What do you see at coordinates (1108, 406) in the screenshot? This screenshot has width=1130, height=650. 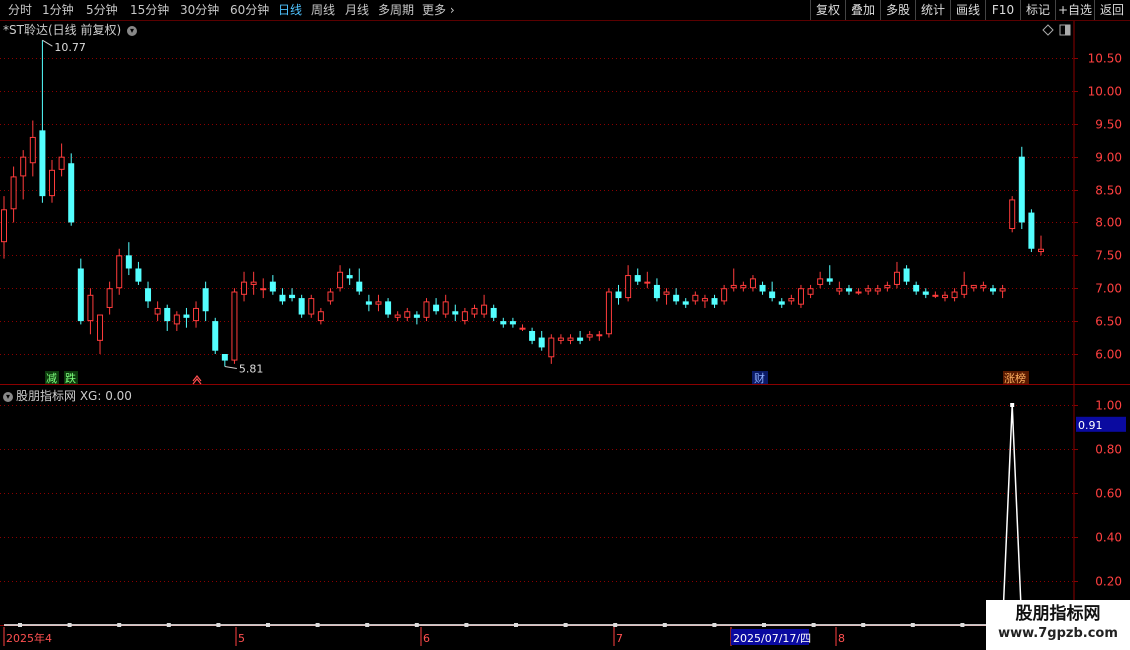 I see `indicator-tick-label: 1.00` at bounding box center [1108, 406].